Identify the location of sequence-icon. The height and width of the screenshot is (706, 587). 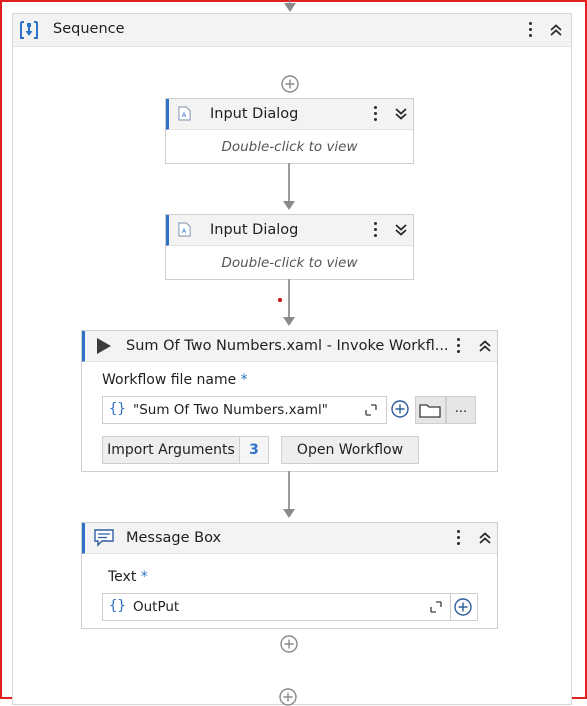
(29, 30).